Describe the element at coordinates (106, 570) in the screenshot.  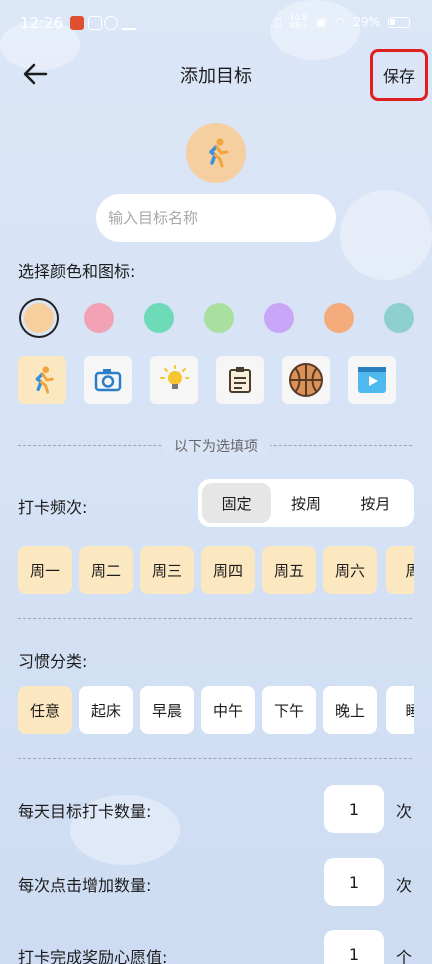
I see `weekday-chip: 周二` at that location.